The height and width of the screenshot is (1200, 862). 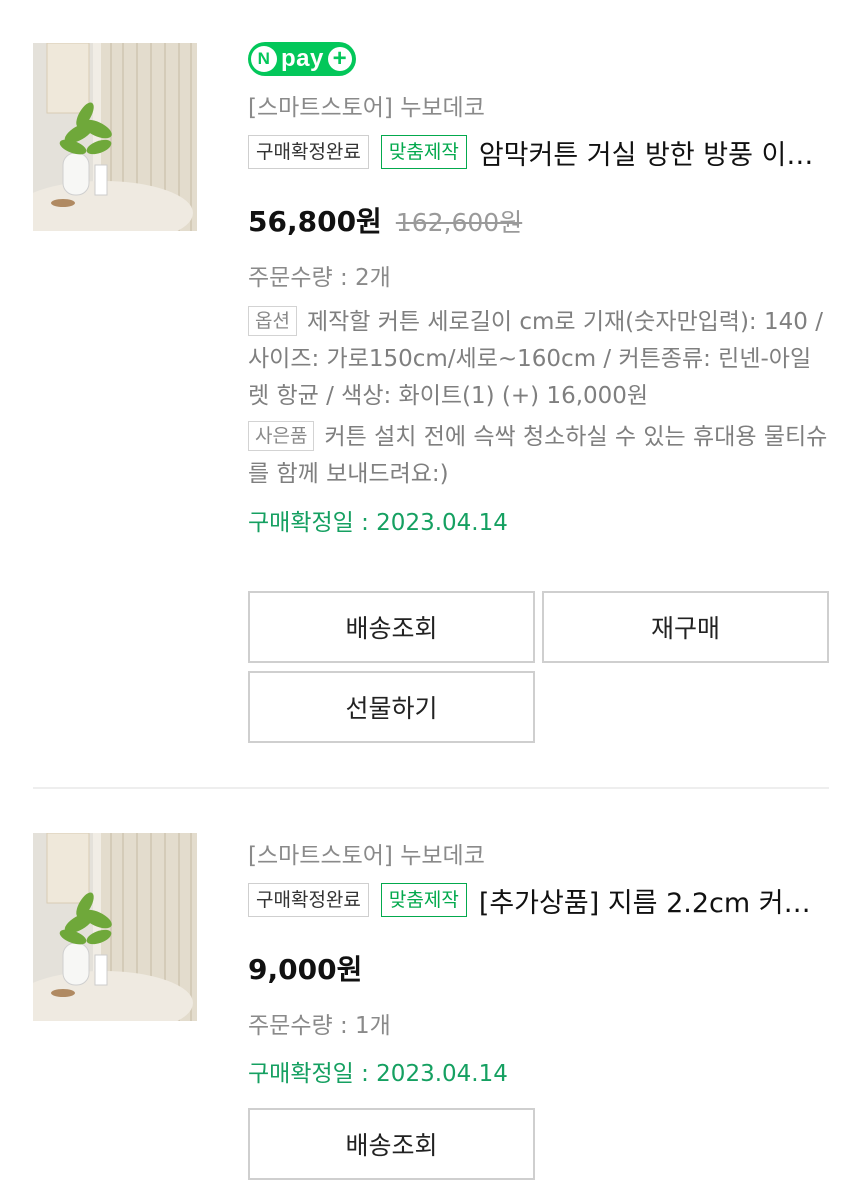 What do you see at coordinates (655, 152) in the screenshot?
I see `product-name: 암막커튼 거실 방한 방풍 이중 린넨 아일렛 커튼` at bounding box center [655, 152].